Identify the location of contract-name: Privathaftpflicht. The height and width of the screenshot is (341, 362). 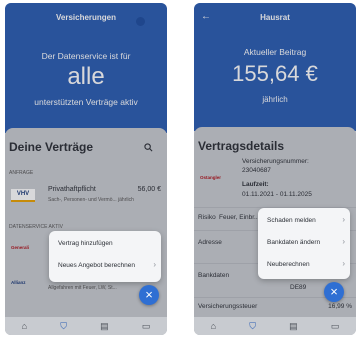
(72, 189).